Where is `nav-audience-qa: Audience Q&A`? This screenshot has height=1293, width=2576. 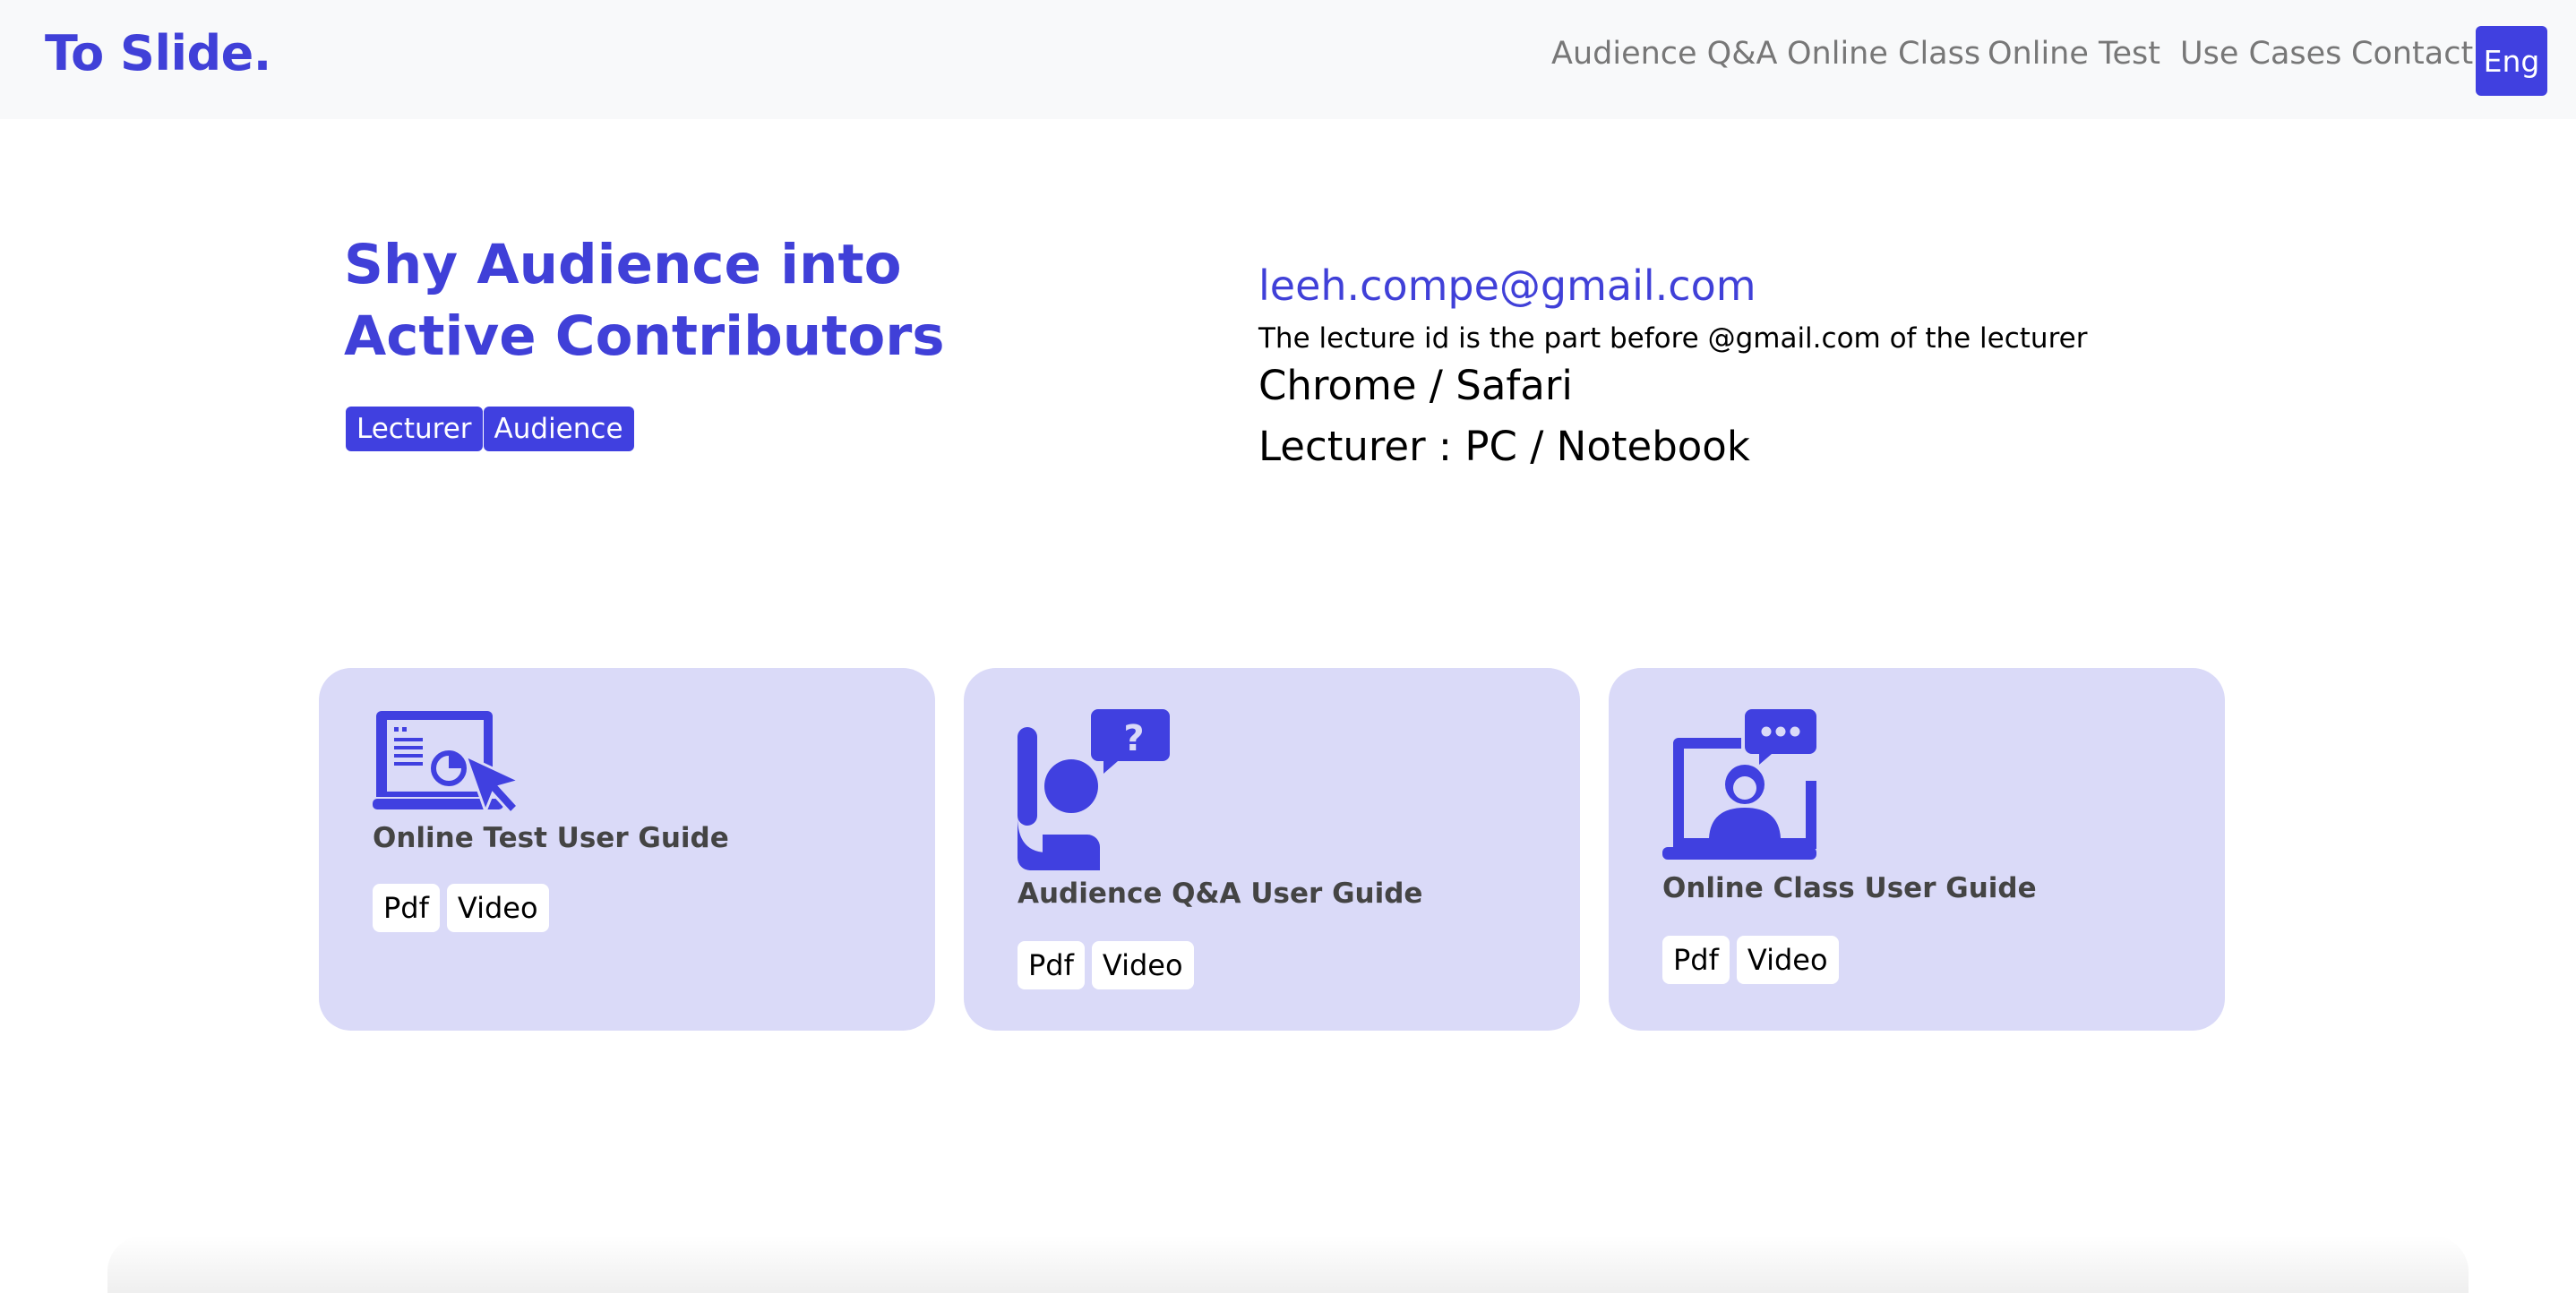 nav-audience-qa: Audience Q&A is located at coordinates (1664, 54).